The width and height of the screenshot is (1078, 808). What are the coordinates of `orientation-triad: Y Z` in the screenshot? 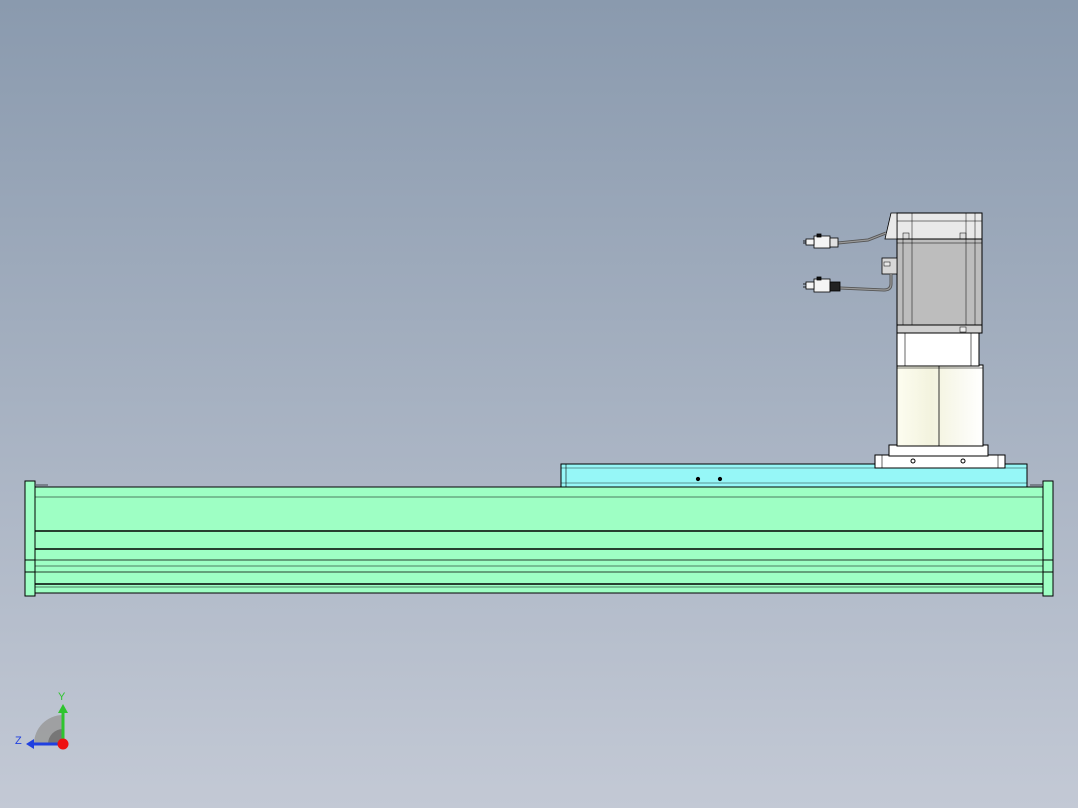 It's located at (42, 720).